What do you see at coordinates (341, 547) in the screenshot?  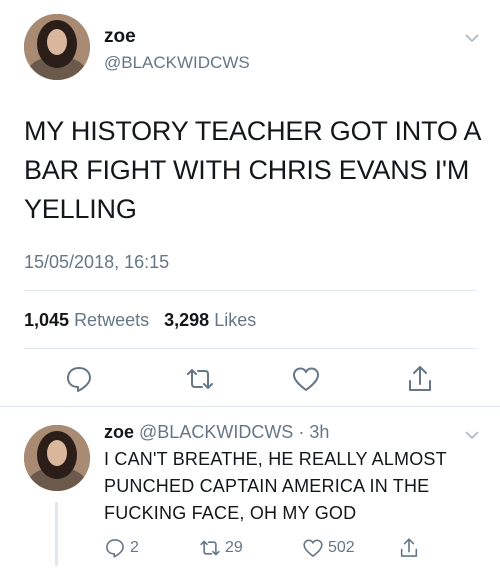 I see `like-count: 502` at bounding box center [341, 547].